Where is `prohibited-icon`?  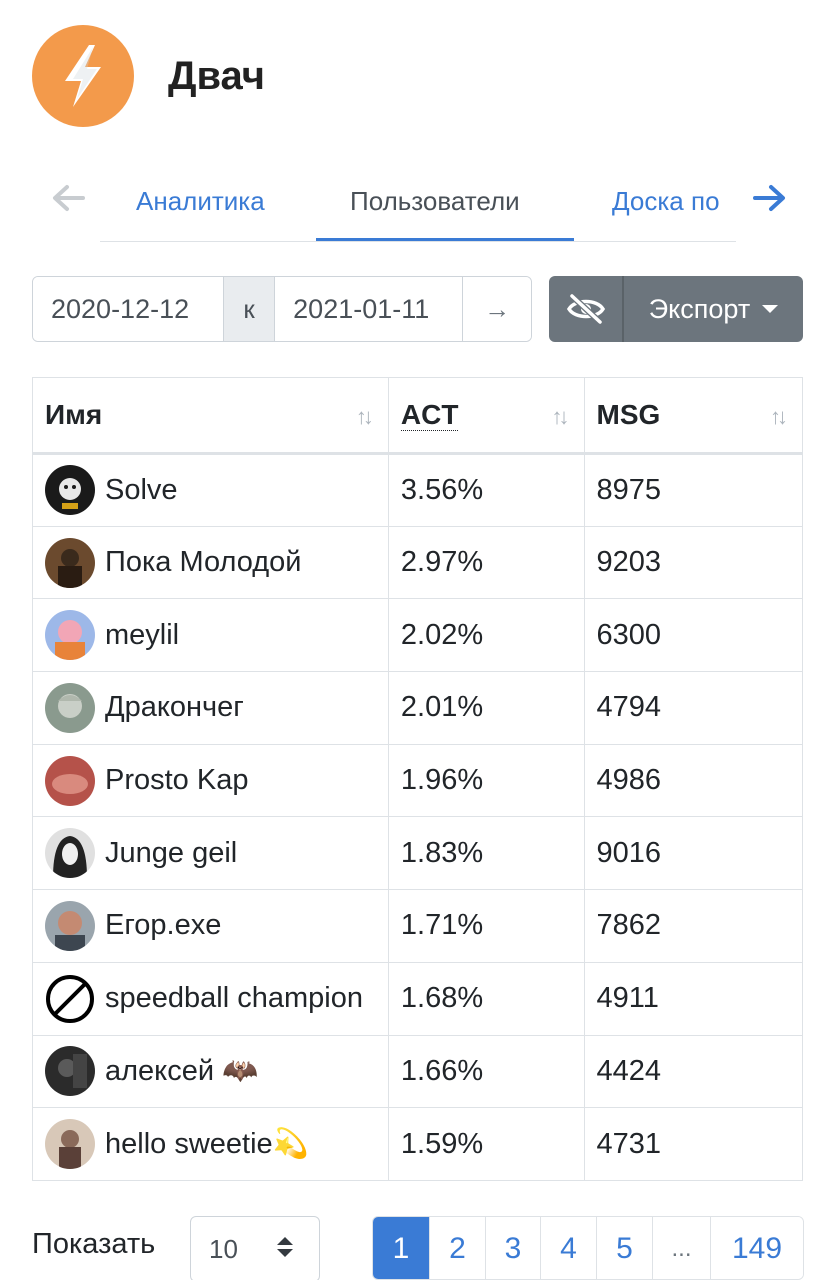 prohibited-icon is located at coordinates (70, 999).